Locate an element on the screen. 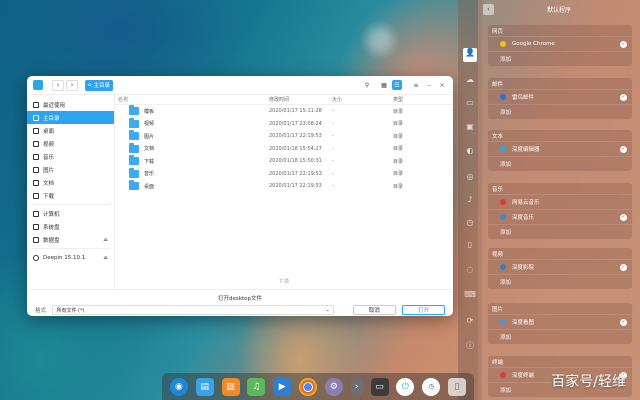  column-name: 名称 is located at coordinates (193, 99).